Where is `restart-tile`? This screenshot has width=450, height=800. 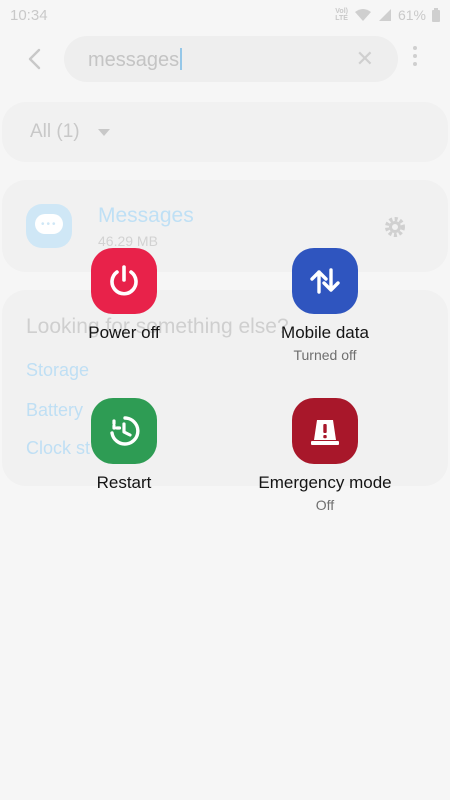 restart-tile is located at coordinates (124, 431).